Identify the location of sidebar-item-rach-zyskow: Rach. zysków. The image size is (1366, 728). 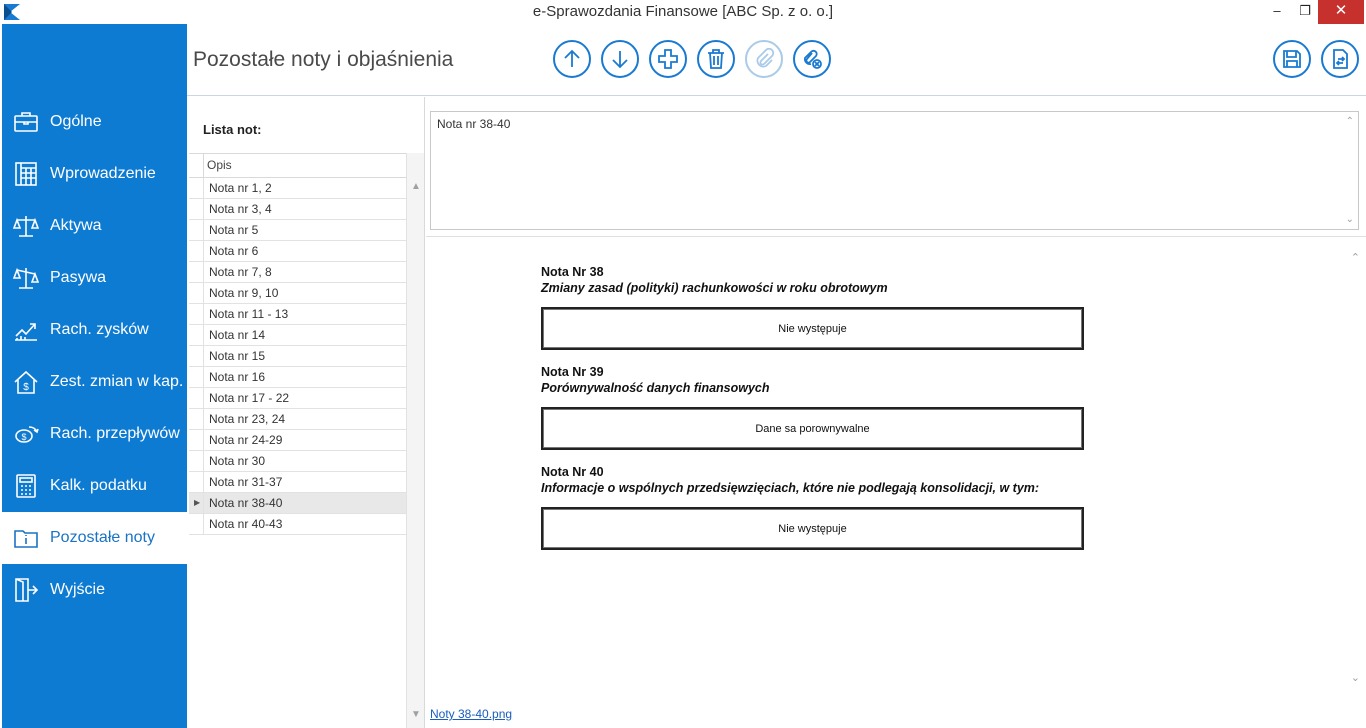
(94, 330).